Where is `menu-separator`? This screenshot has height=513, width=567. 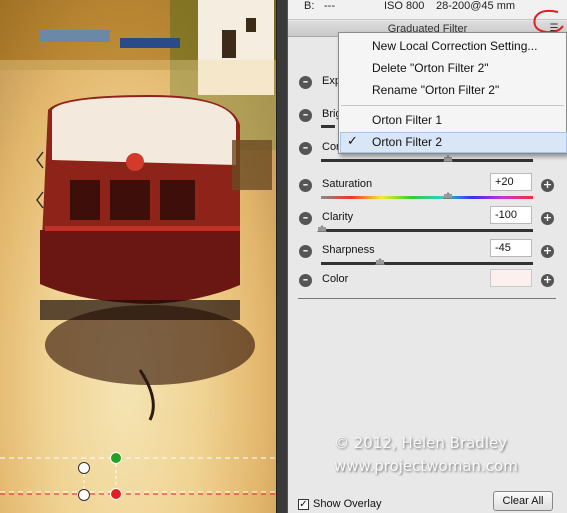 menu-separator is located at coordinates (452, 105).